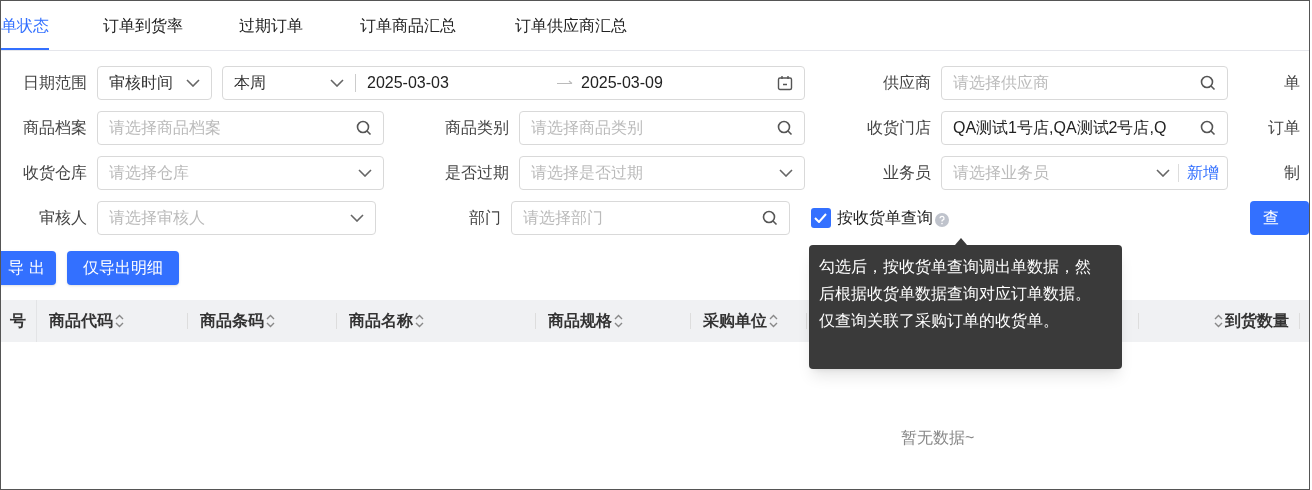  I want to click on date-range-field: 本周 2025-03-03 2025-03-09, so click(513, 83).